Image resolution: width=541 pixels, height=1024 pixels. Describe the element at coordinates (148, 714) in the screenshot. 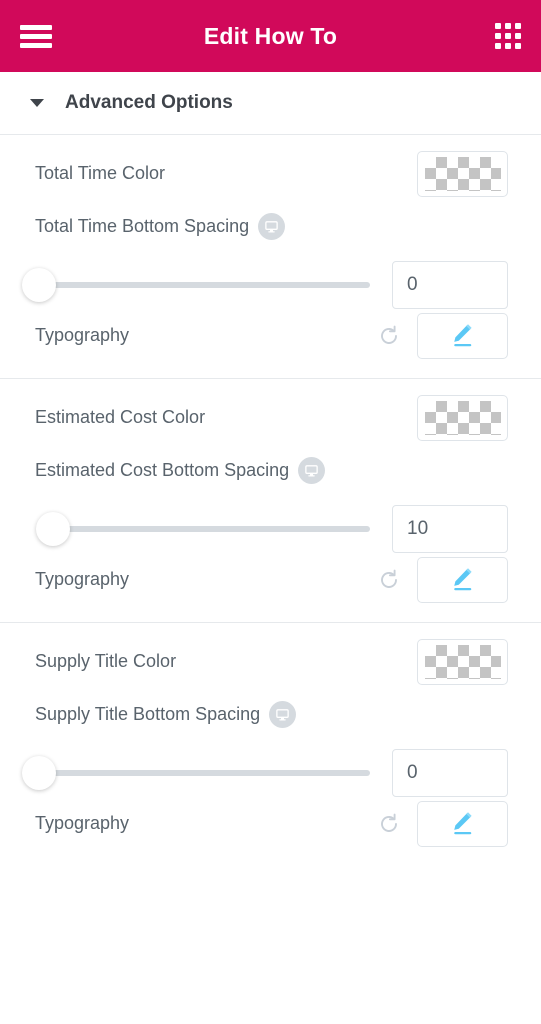

I see `spacing-label: Supply Title Bottom Spacing` at that location.